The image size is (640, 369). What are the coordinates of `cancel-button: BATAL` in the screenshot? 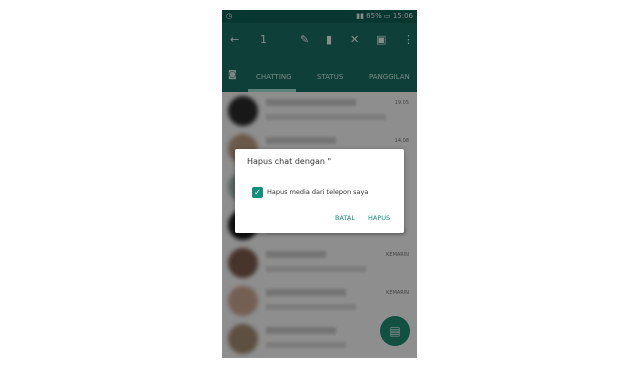 It's located at (345, 218).